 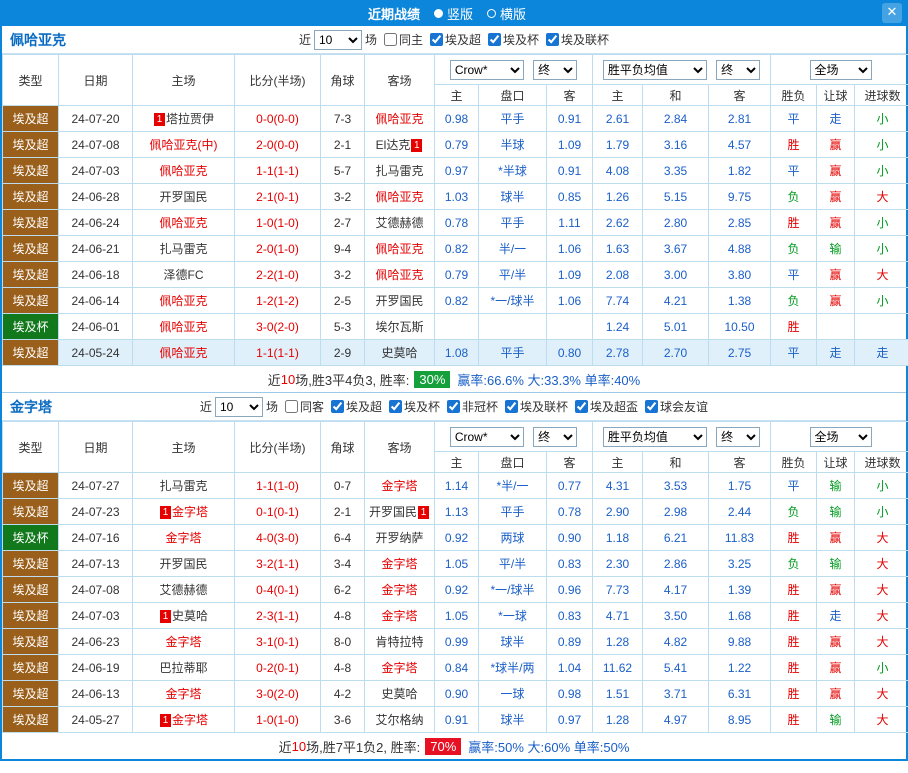 I want to click on near-label: 近, so click(x=304, y=40).